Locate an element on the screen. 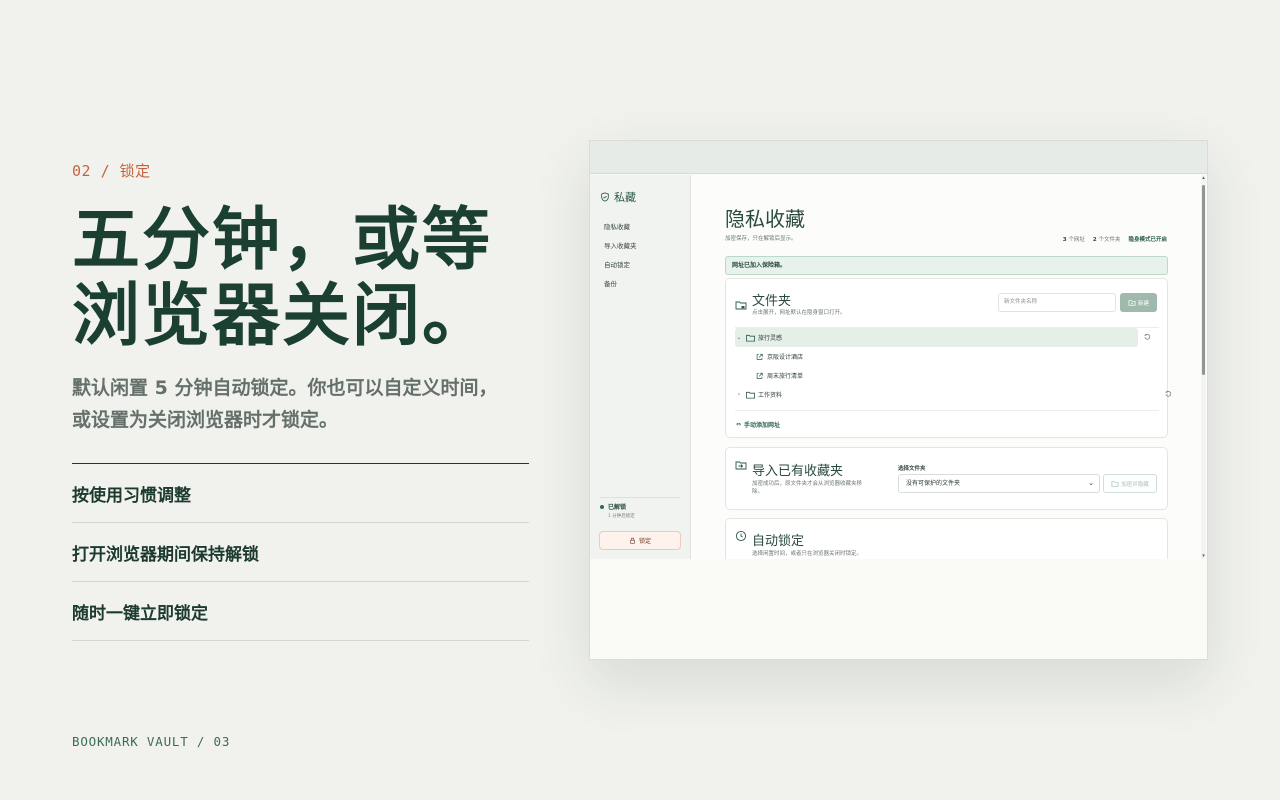 The width and height of the screenshot is (1280, 800). headline-line-1: 五分钟，或等 is located at coordinates (282, 240).